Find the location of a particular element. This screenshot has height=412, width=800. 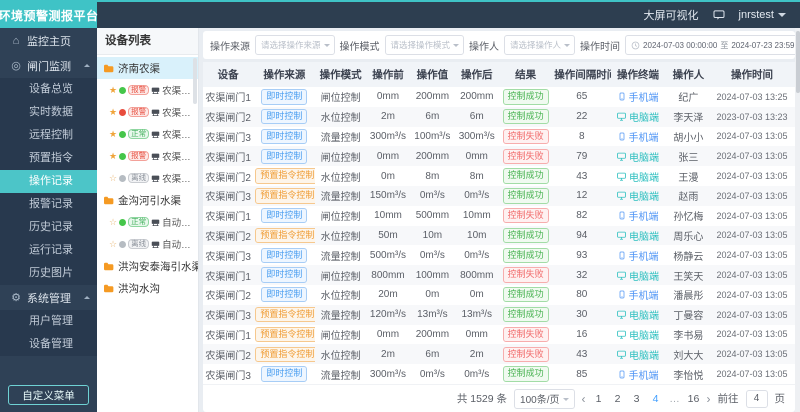

sidebar-subitem: 操作记录 is located at coordinates (48, 181).